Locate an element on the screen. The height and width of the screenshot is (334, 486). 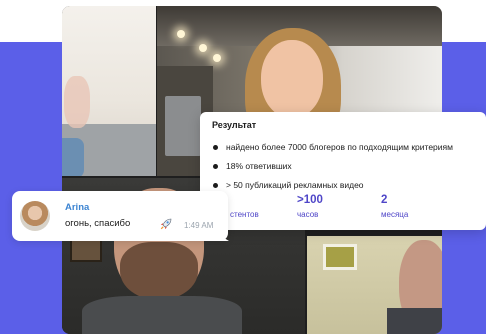
result-item-text: 18% ответивших is located at coordinates (259, 166).